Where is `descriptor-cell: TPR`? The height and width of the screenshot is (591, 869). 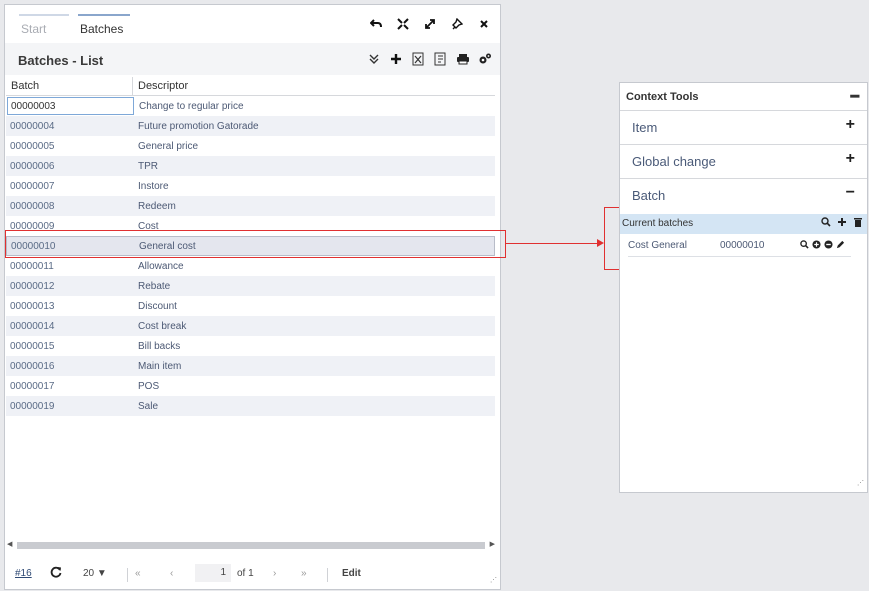
descriptor-cell: TPR is located at coordinates (314, 166).